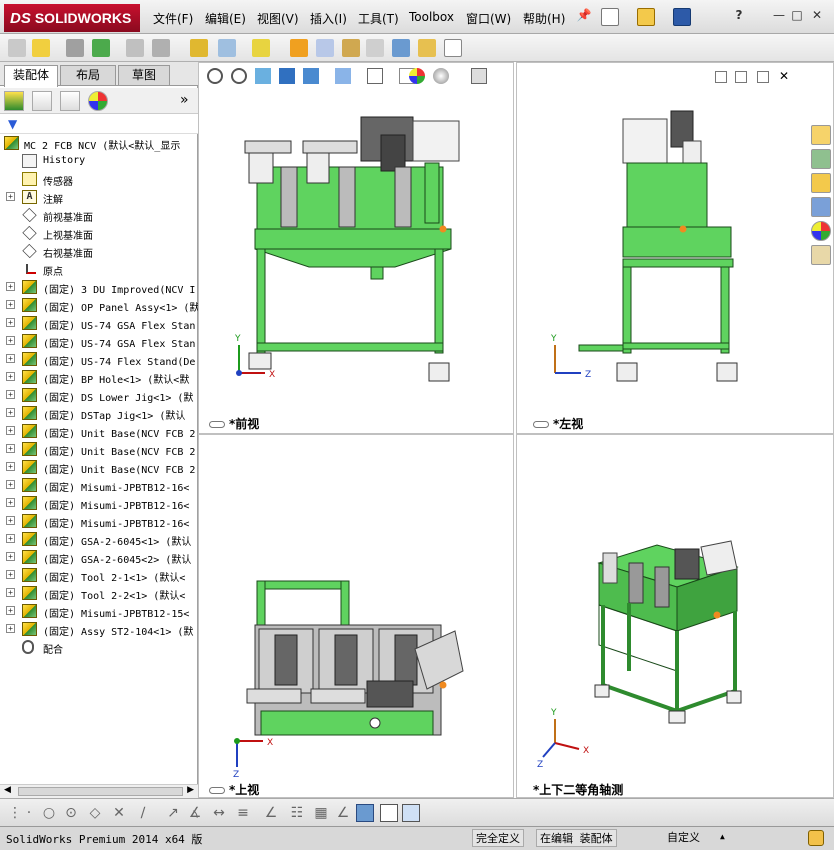  I want to click on mate-icon, so click(75, 48).